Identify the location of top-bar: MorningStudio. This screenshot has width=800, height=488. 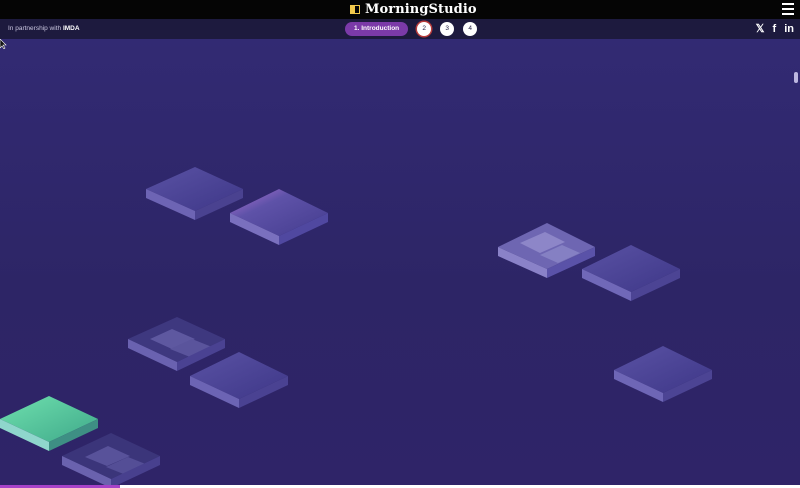
(400, 9).